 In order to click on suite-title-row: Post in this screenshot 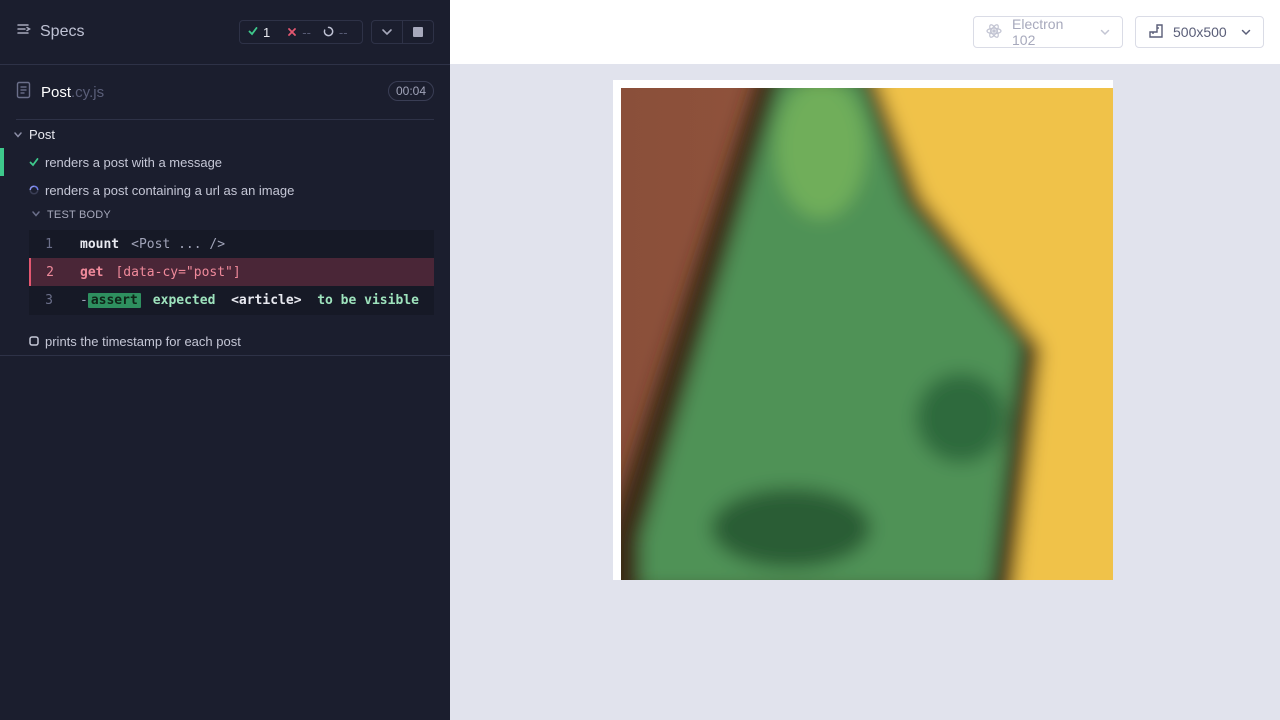, I will do `click(34, 134)`.